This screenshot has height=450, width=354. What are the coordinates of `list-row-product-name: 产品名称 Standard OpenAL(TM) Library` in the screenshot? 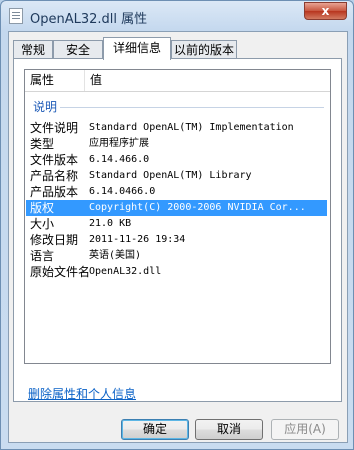 It's located at (176, 176).